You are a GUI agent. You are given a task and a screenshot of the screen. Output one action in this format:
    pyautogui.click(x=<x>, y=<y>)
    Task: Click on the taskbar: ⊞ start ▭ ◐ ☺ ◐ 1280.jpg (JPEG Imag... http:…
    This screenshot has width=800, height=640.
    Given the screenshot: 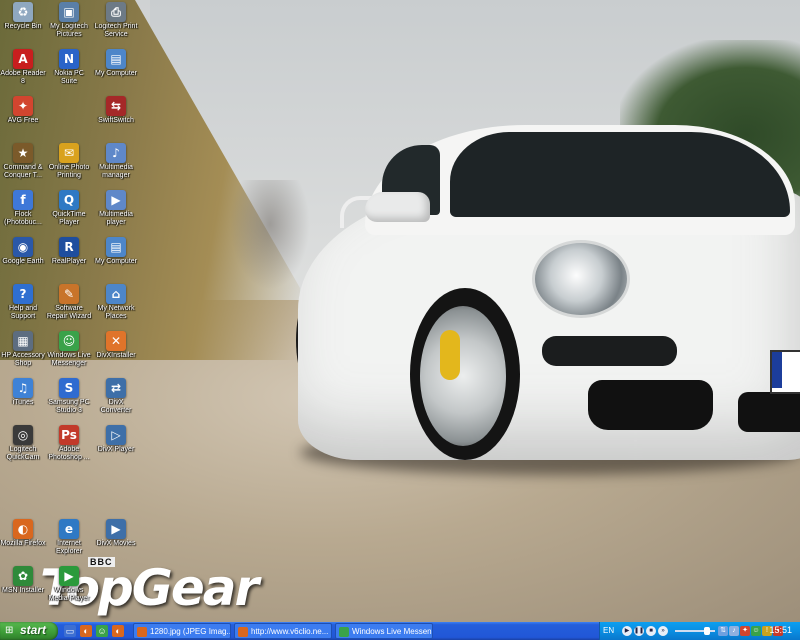 What is the action you would take?
    pyautogui.click(x=400, y=631)
    